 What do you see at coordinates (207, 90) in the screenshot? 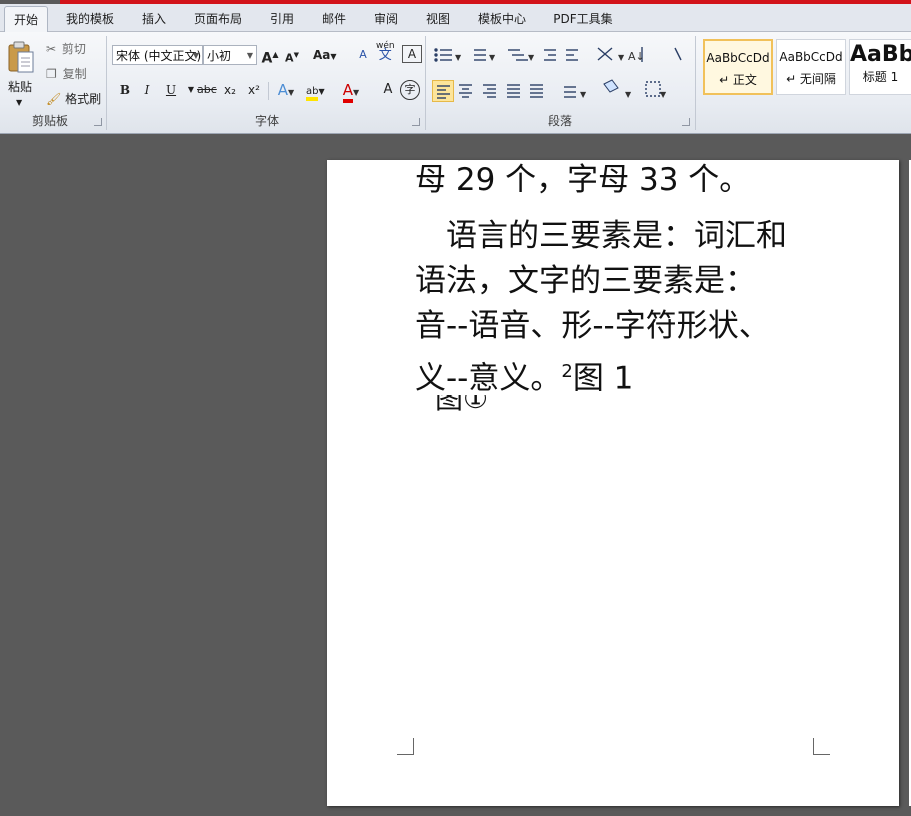
I see `strikethrough-button: abc` at bounding box center [207, 90].